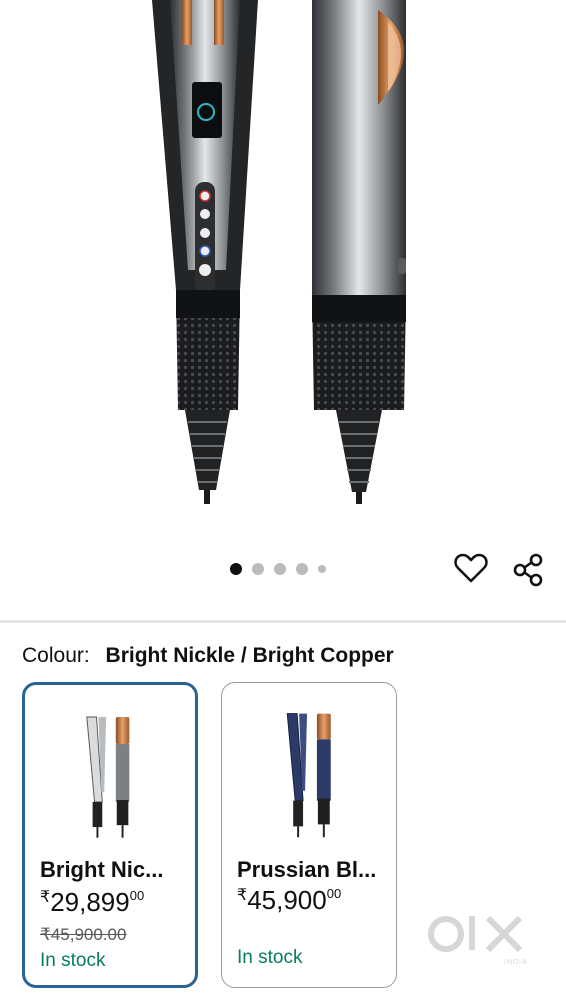 This screenshot has width=566, height=999. Describe the element at coordinates (83, 934) in the screenshot. I see `option-mrp: ₹45,900.00` at that location.